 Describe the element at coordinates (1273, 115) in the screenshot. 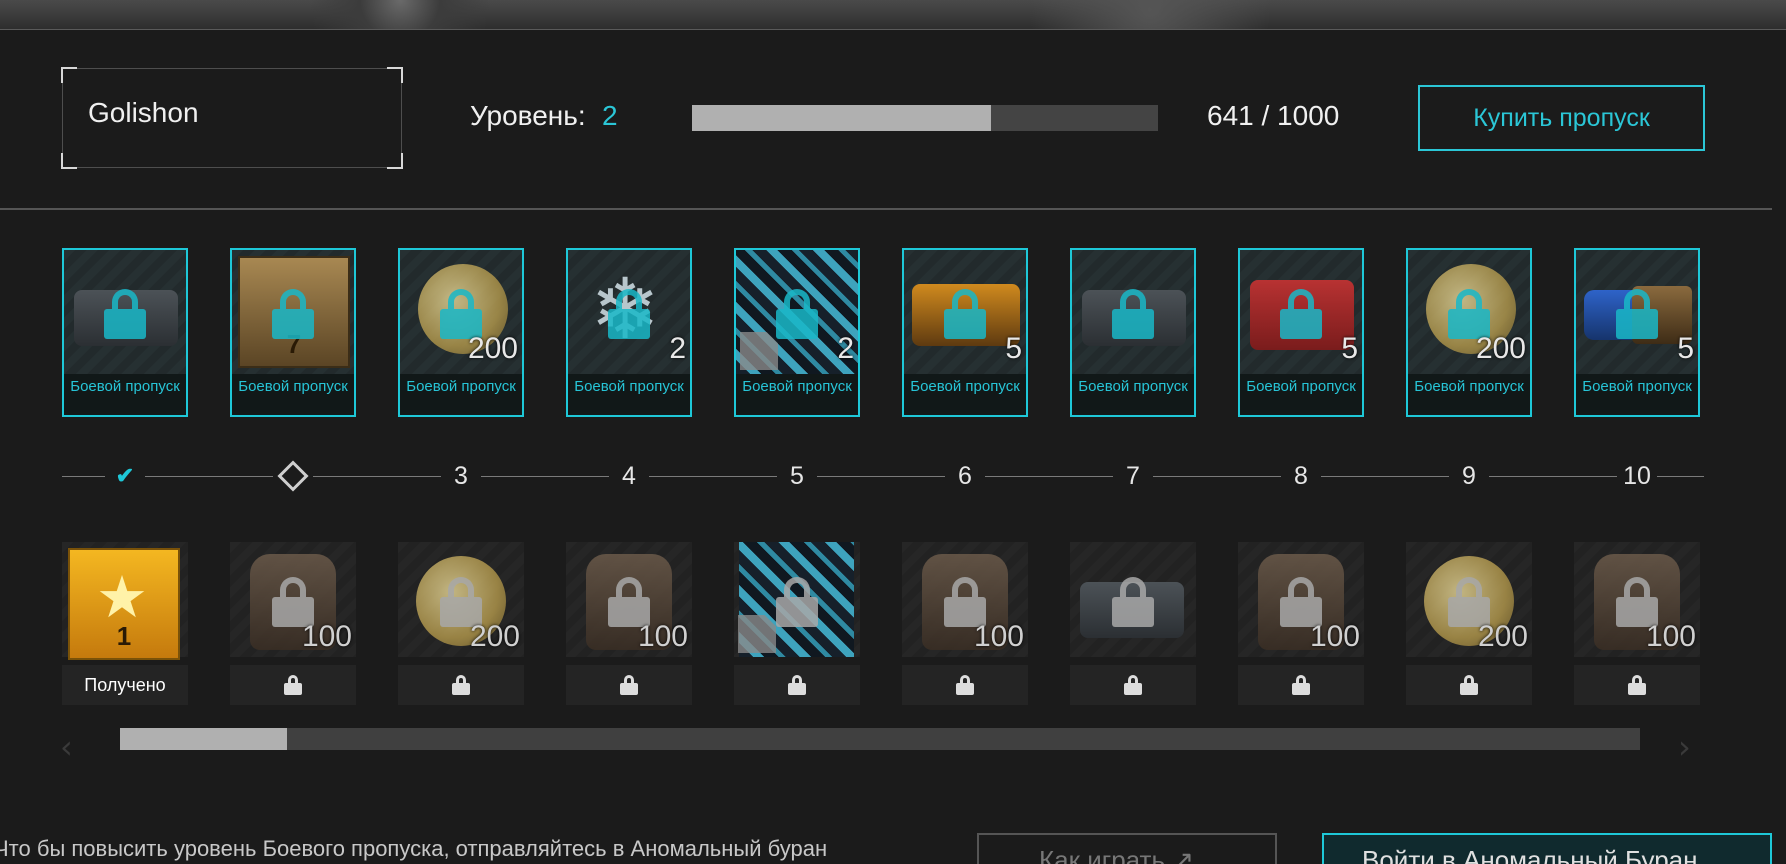

I see `xp-text: 641 / 1000` at that location.